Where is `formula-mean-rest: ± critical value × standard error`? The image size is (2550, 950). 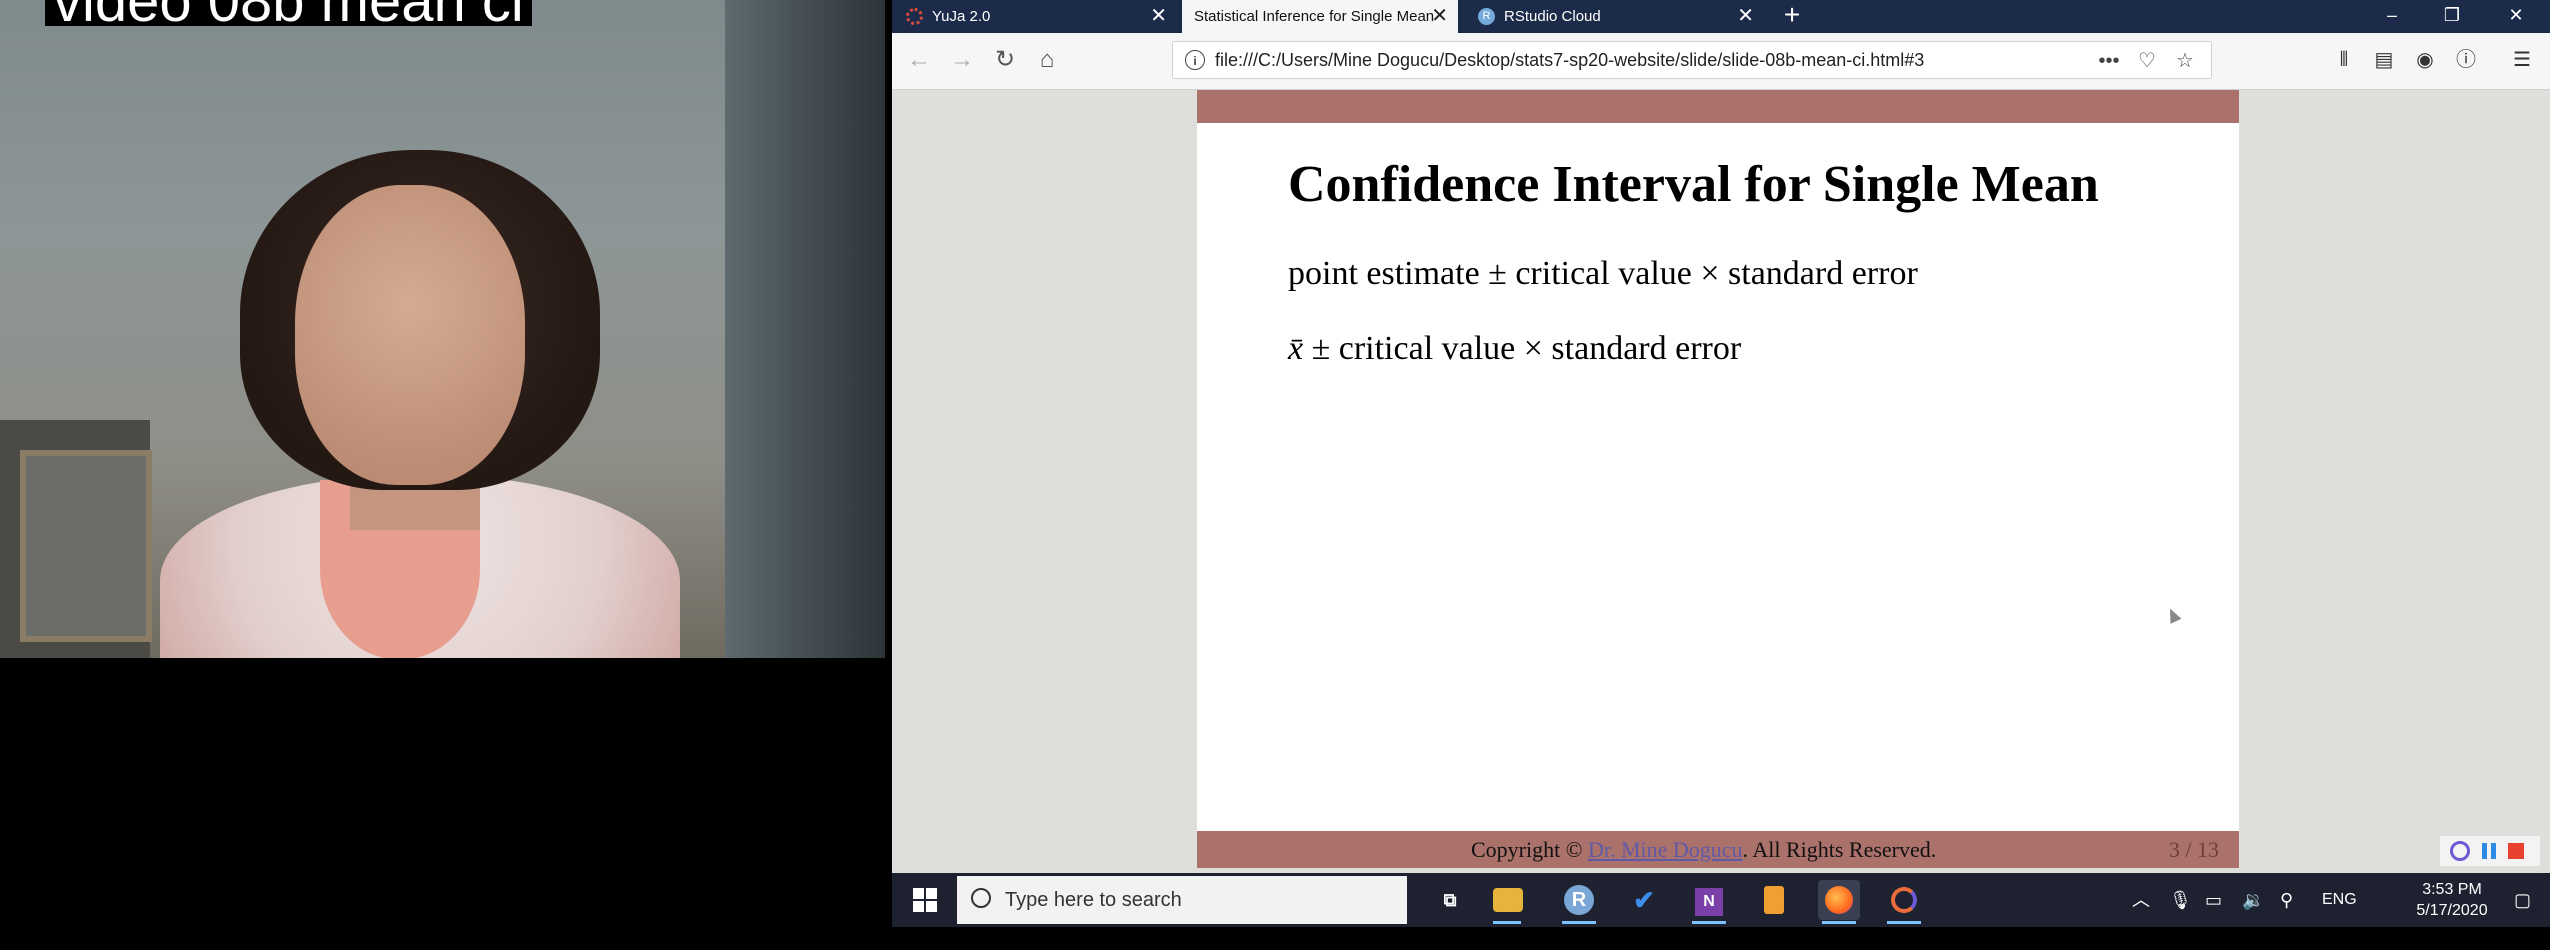 formula-mean-rest: ± critical value × standard error is located at coordinates (1522, 348).